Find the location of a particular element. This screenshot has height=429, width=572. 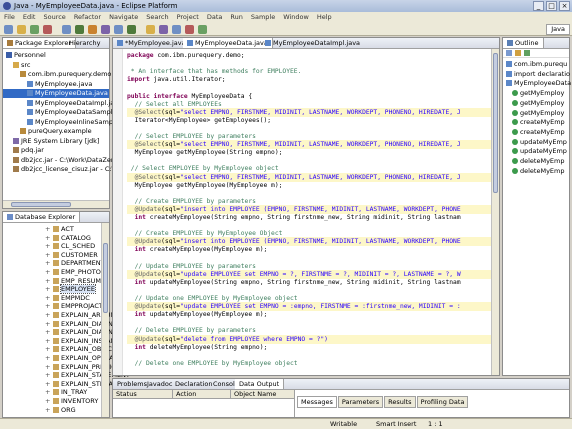

outline-item: com.ibm.purequ is located at coordinates (535, 64).